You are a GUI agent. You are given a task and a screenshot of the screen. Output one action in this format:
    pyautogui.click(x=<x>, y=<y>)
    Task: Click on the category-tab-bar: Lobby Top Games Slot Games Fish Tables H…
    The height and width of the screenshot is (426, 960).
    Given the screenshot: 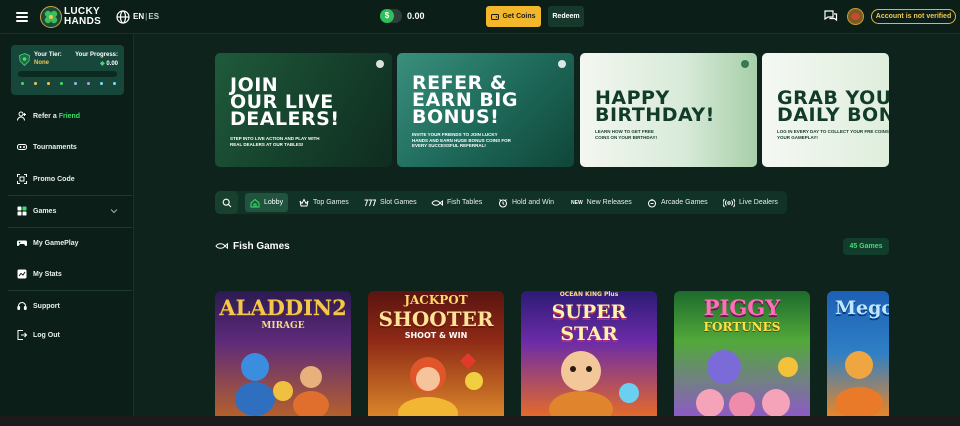 What is the action you would take?
    pyautogui.click(x=501, y=202)
    